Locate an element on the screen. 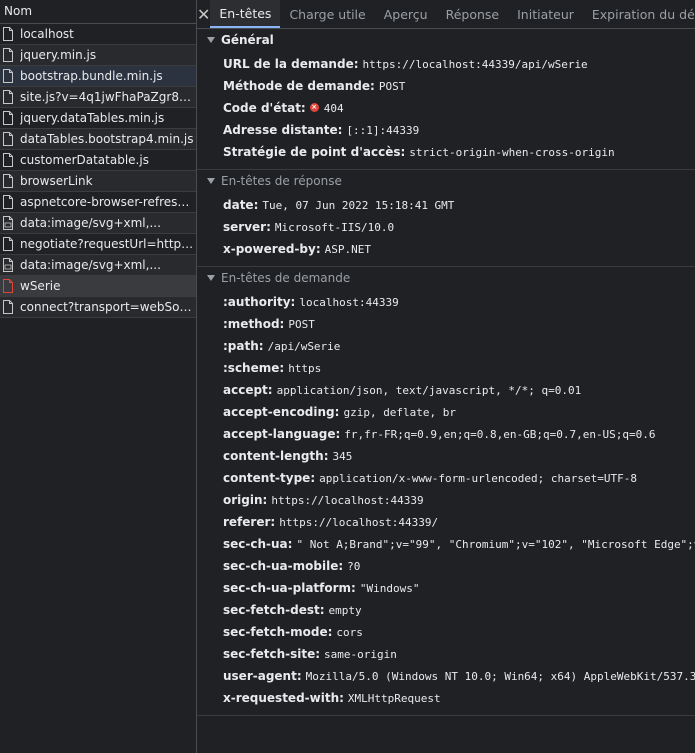 The height and width of the screenshot is (753, 695). header-row: origin: https://localhost:44339 is located at coordinates (446, 500).